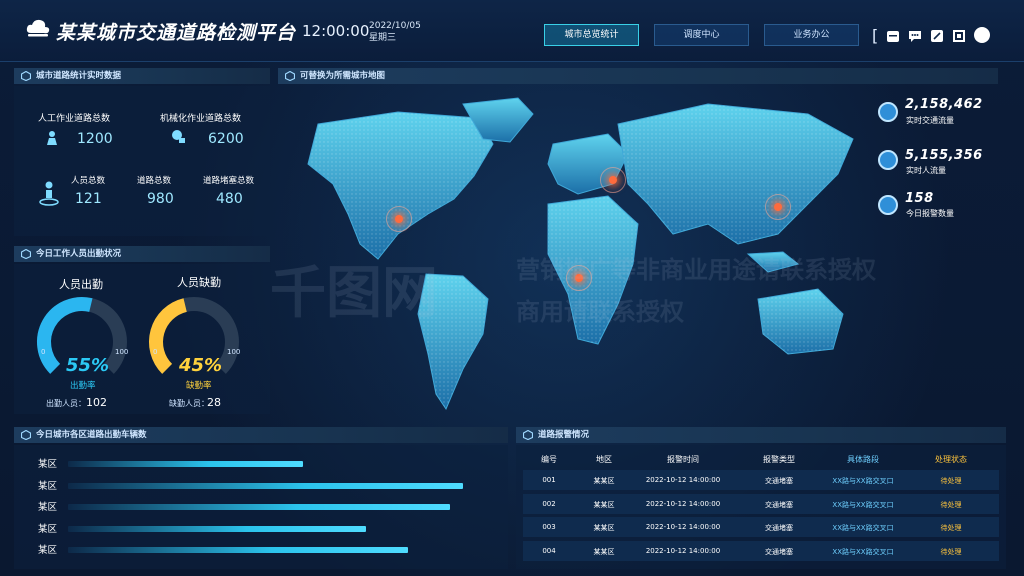 The image size is (1024, 576). What do you see at coordinates (91, 435) in the screenshot?
I see `vehicles-panel-title: 今日城市各区道路出勤车辆数` at bounding box center [91, 435].